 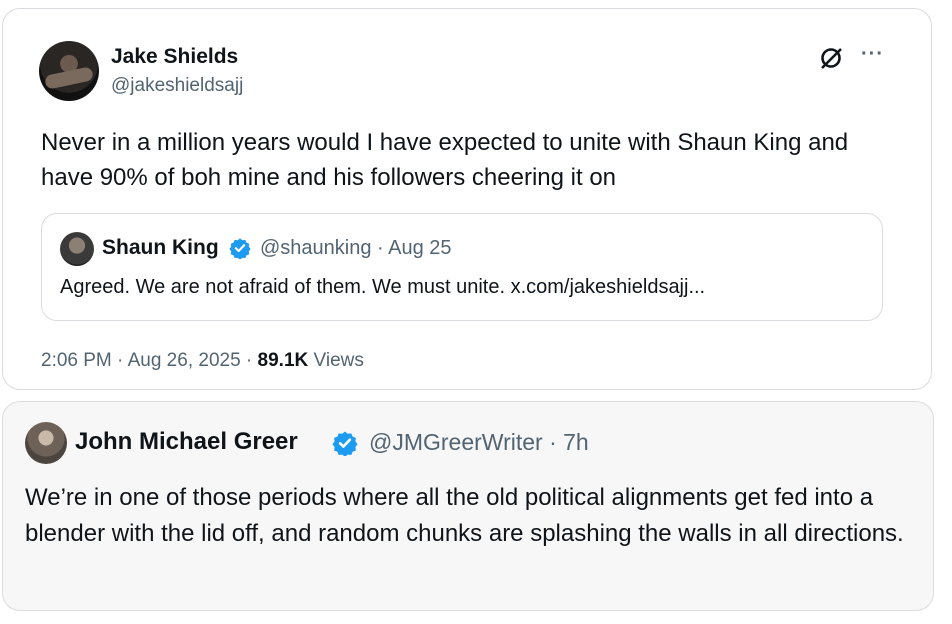 What do you see at coordinates (177, 86) in the screenshot?
I see `author-handle: @jakeshieldsajj` at bounding box center [177, 86].